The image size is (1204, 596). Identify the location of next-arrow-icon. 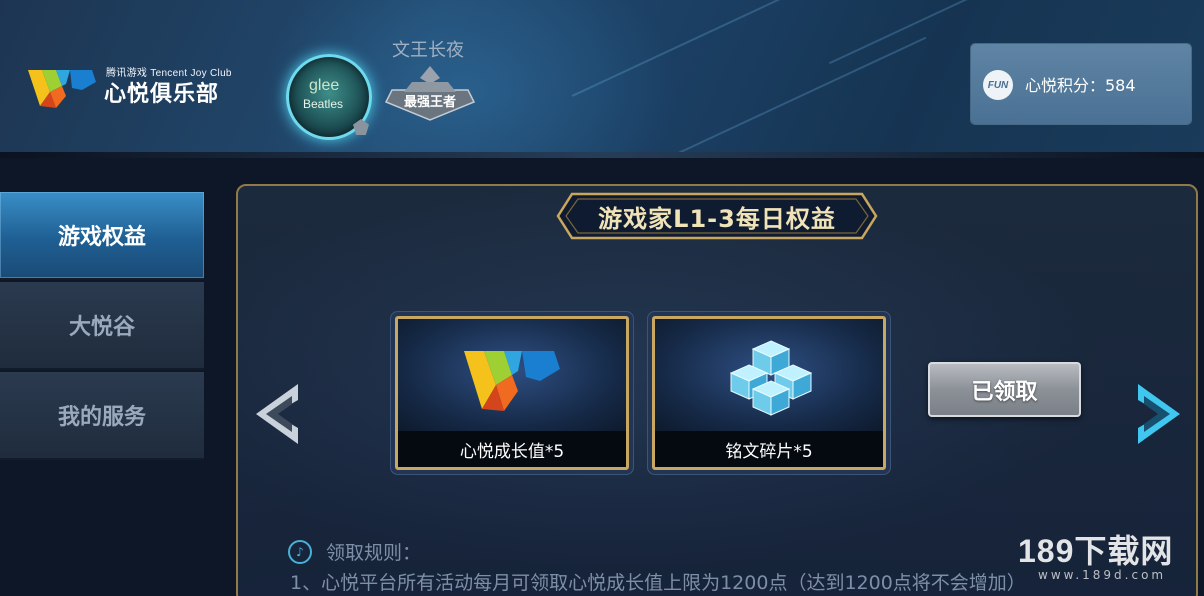
(1158, 414).